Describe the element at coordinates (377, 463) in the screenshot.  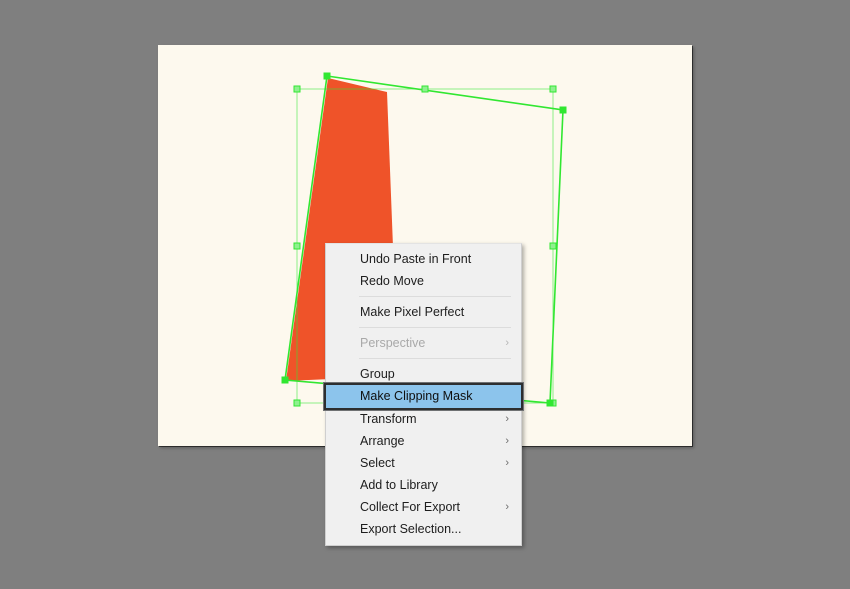
I see `menu-item-label: Select` at that location.